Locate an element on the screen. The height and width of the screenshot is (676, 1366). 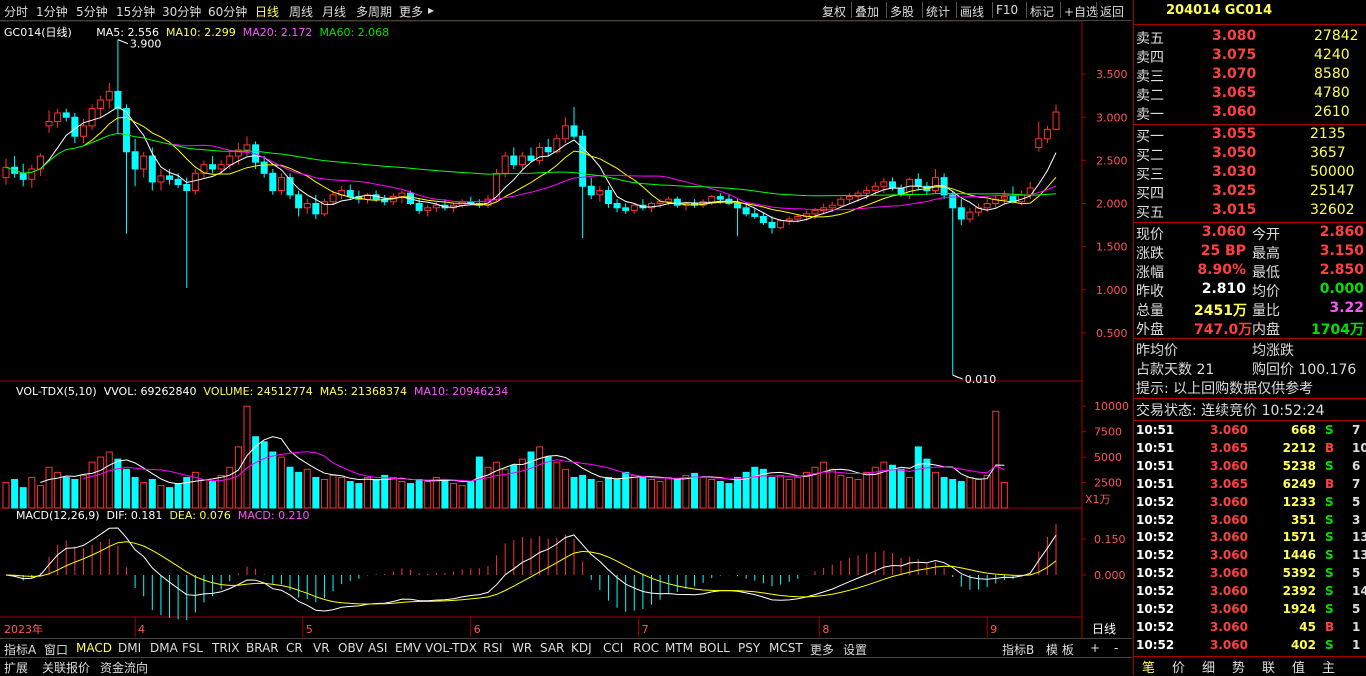
indicator-tab-25: 设置 is located at coordinates (855, 649).